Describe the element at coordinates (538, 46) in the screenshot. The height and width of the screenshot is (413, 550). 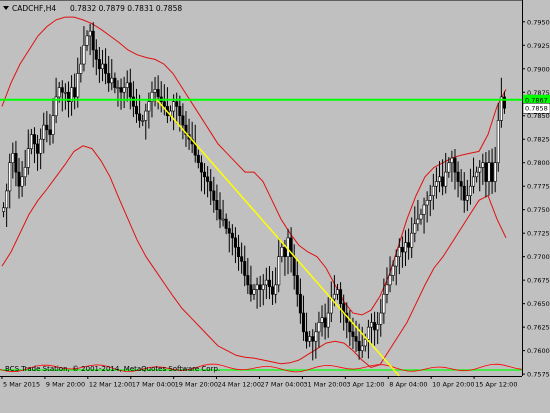
I see `price-tick-label: 0.7925` at that location.